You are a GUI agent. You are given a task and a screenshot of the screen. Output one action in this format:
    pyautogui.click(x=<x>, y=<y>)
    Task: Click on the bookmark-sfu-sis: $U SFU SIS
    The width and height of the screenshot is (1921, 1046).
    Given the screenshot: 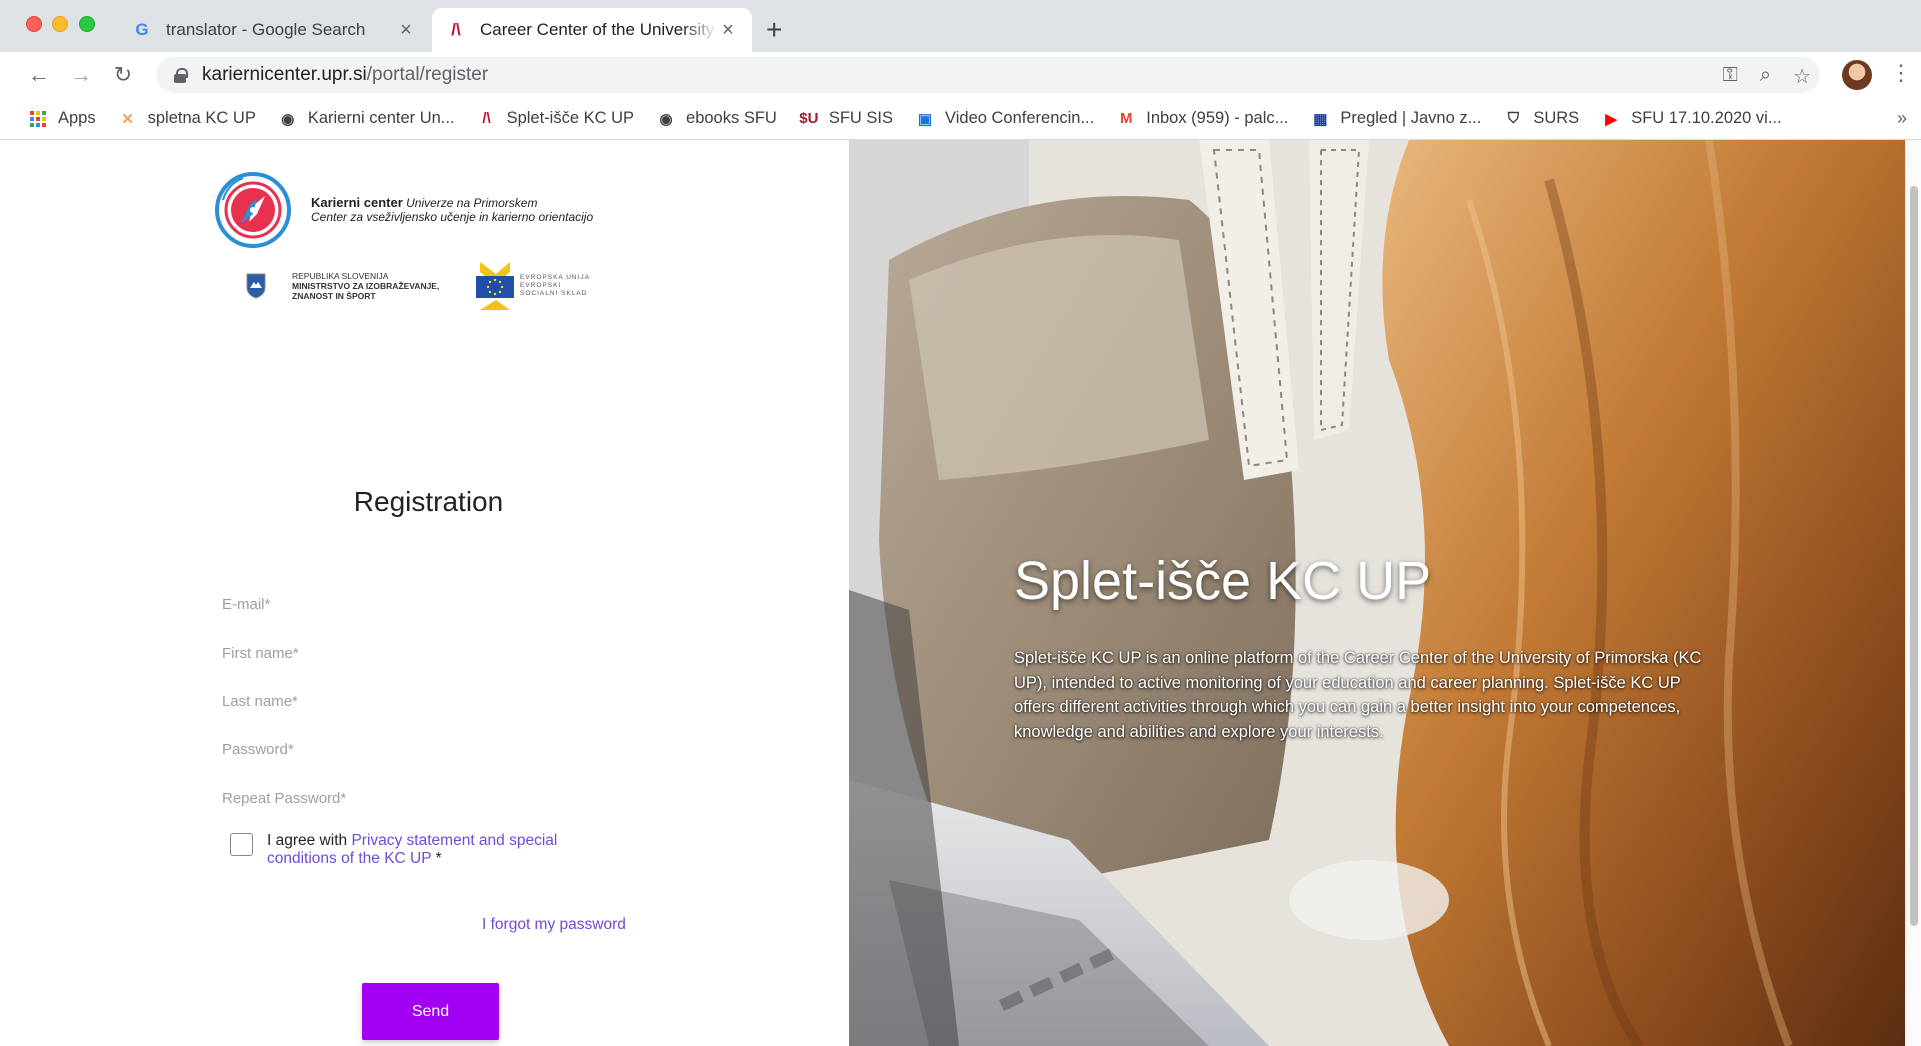 What is the action you would take?
    pyautogui.click(x=846, y=119)
    